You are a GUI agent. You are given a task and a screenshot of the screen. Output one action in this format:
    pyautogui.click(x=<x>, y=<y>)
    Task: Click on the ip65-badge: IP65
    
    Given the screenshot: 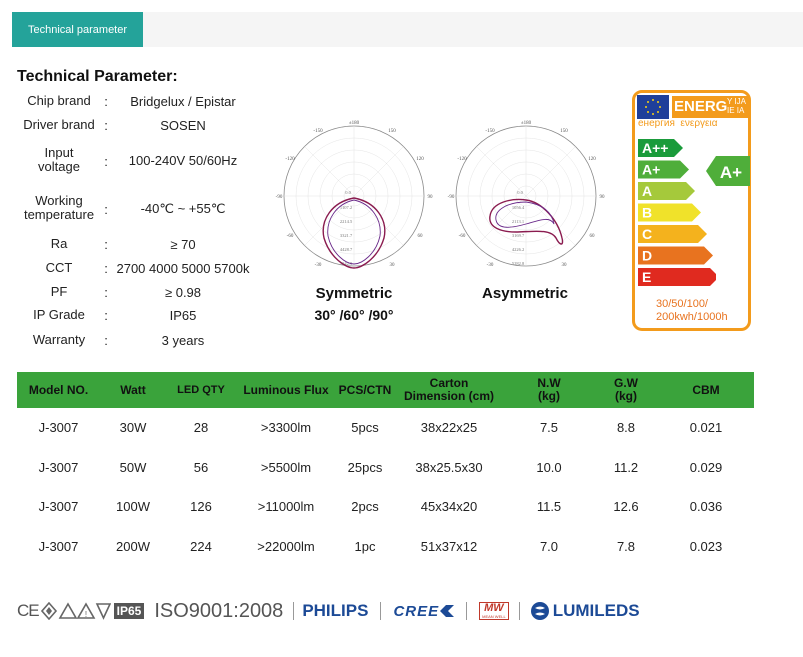 What is the action you would take?
    pyautogui.click(x=129, y=611)
    